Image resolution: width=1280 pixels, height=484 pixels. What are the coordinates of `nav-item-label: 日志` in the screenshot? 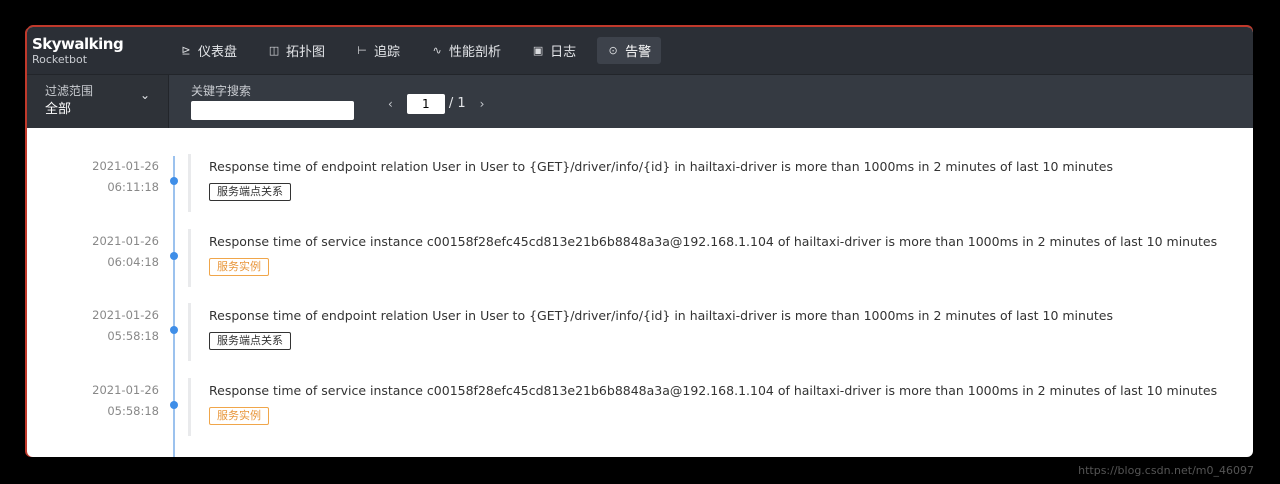 It's located at (563, 52).